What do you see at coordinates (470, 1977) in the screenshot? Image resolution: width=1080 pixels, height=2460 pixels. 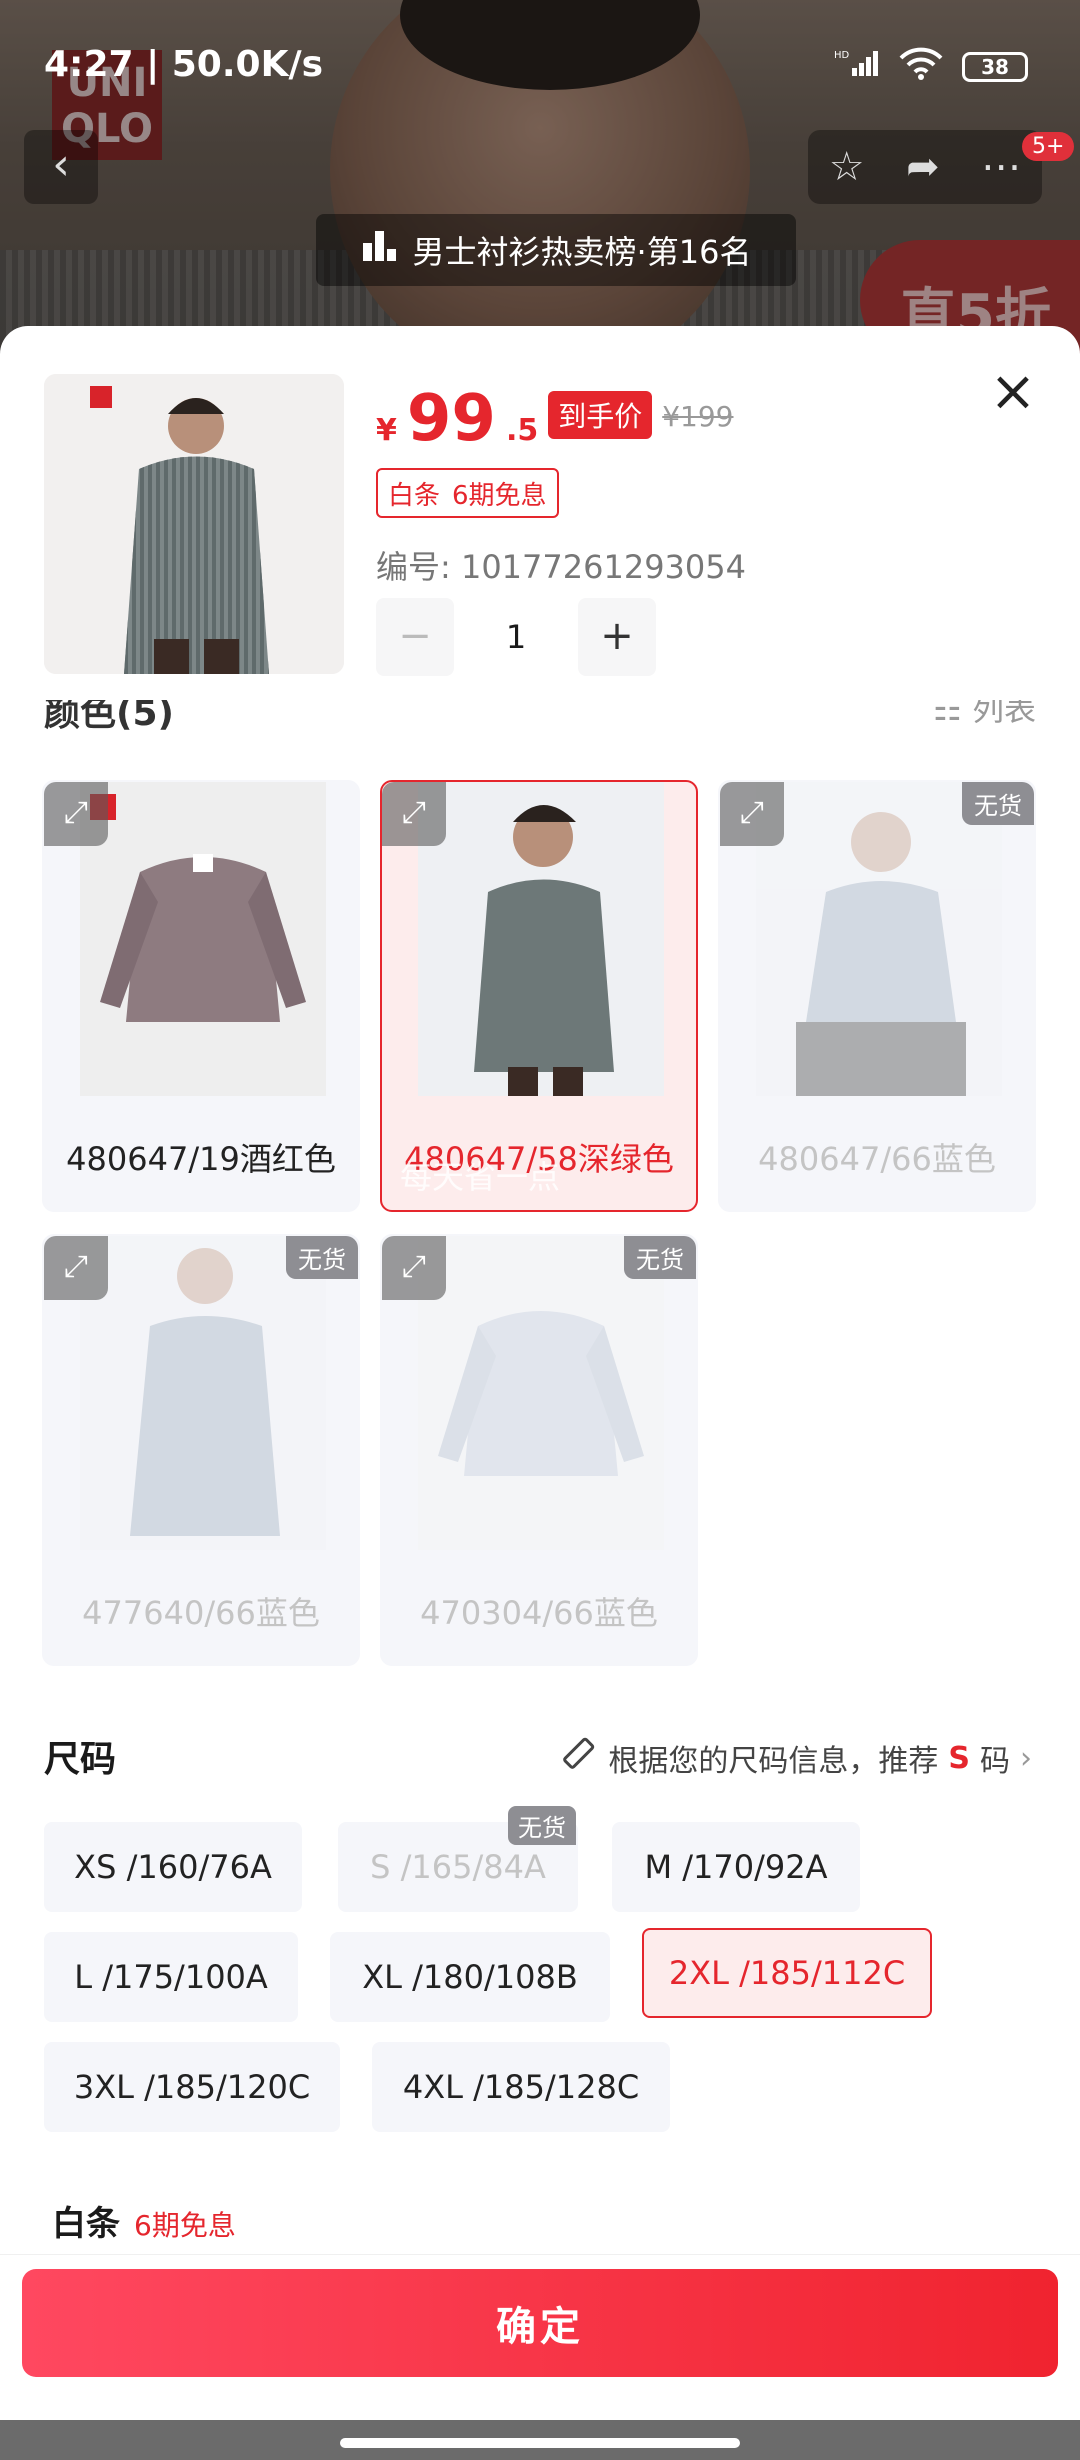 I see `size-option: XL /180/108B` at bounding box center [470, 1977].